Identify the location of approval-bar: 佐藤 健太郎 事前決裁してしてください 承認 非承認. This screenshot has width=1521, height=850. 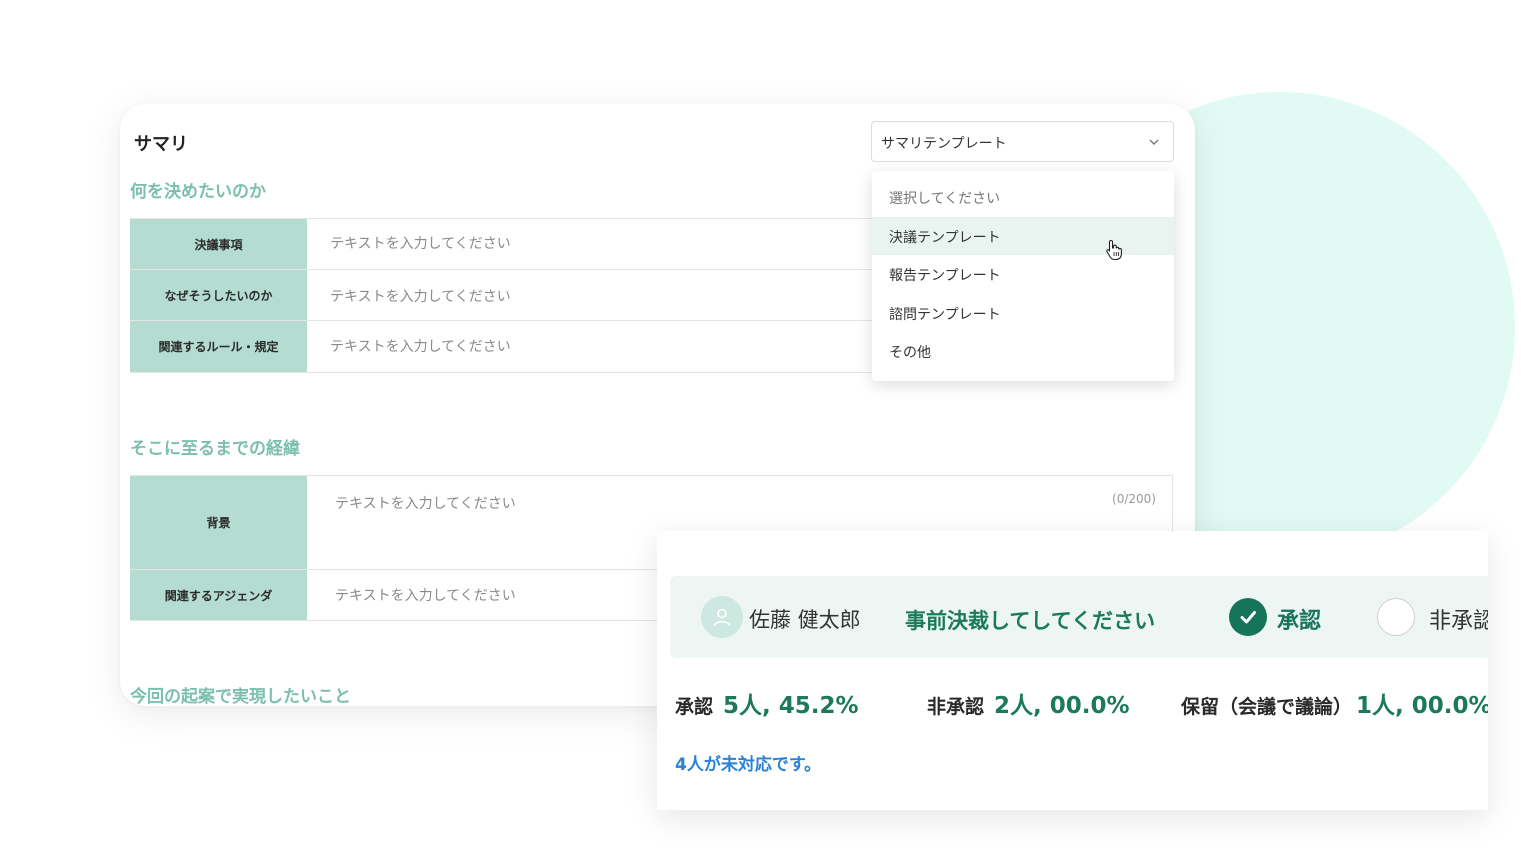
(1079, 617).